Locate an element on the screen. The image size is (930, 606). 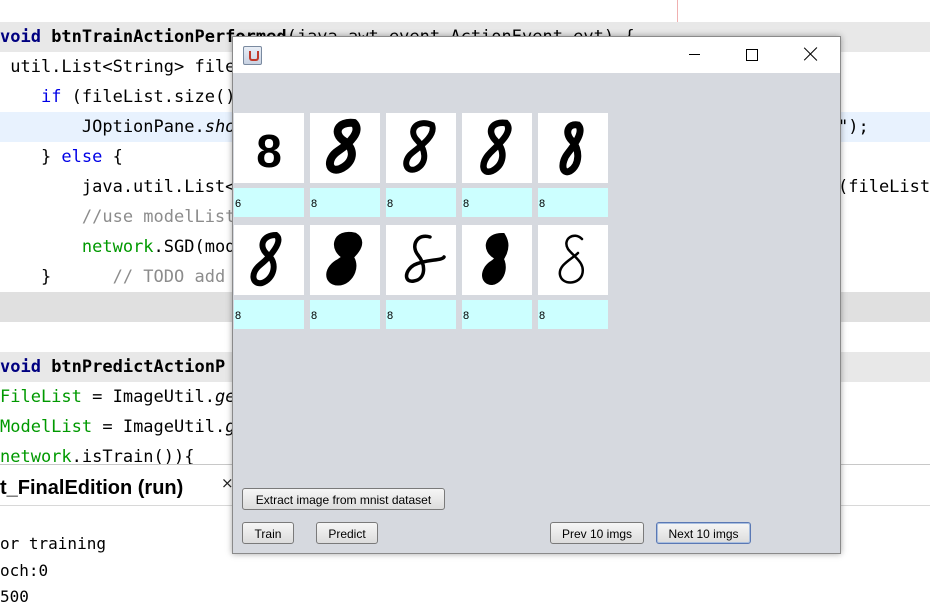
output-tab: t_FinalEdition (run) is located at coordinates (91, 488).